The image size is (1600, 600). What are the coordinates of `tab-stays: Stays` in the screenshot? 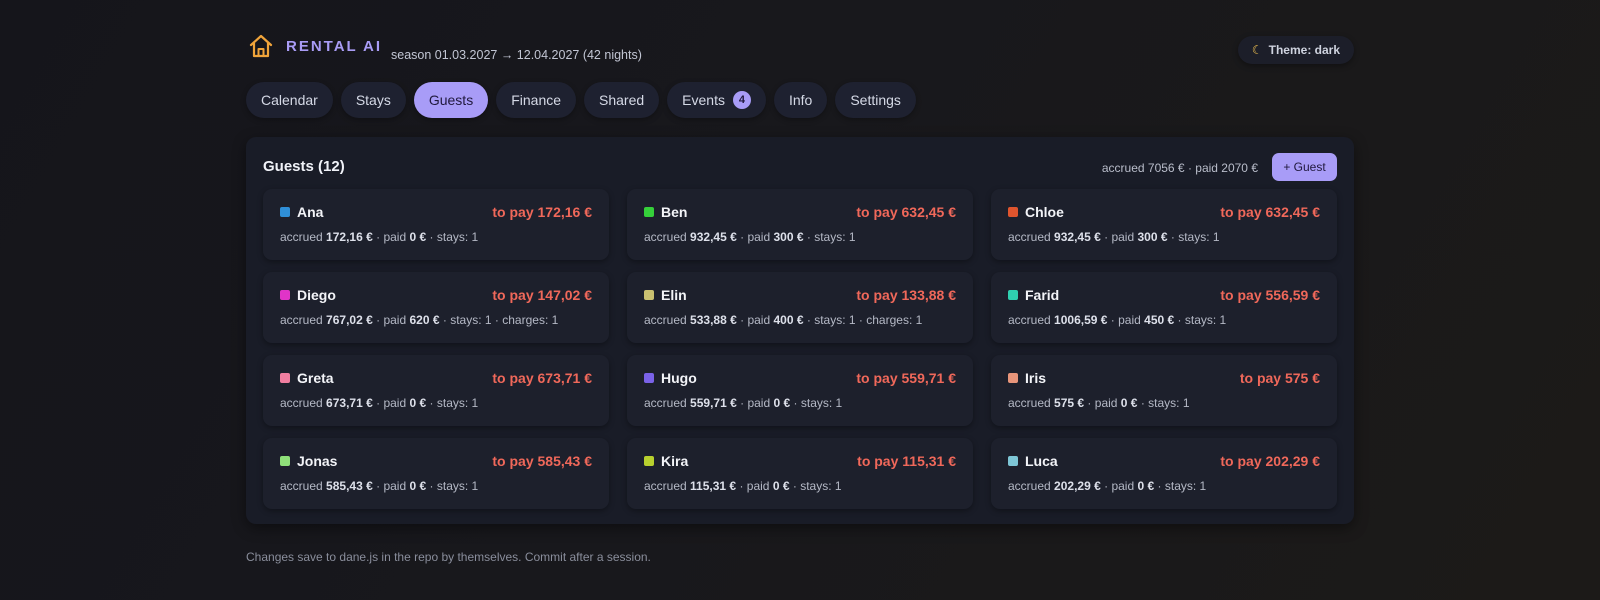 It's located at (373, 100).